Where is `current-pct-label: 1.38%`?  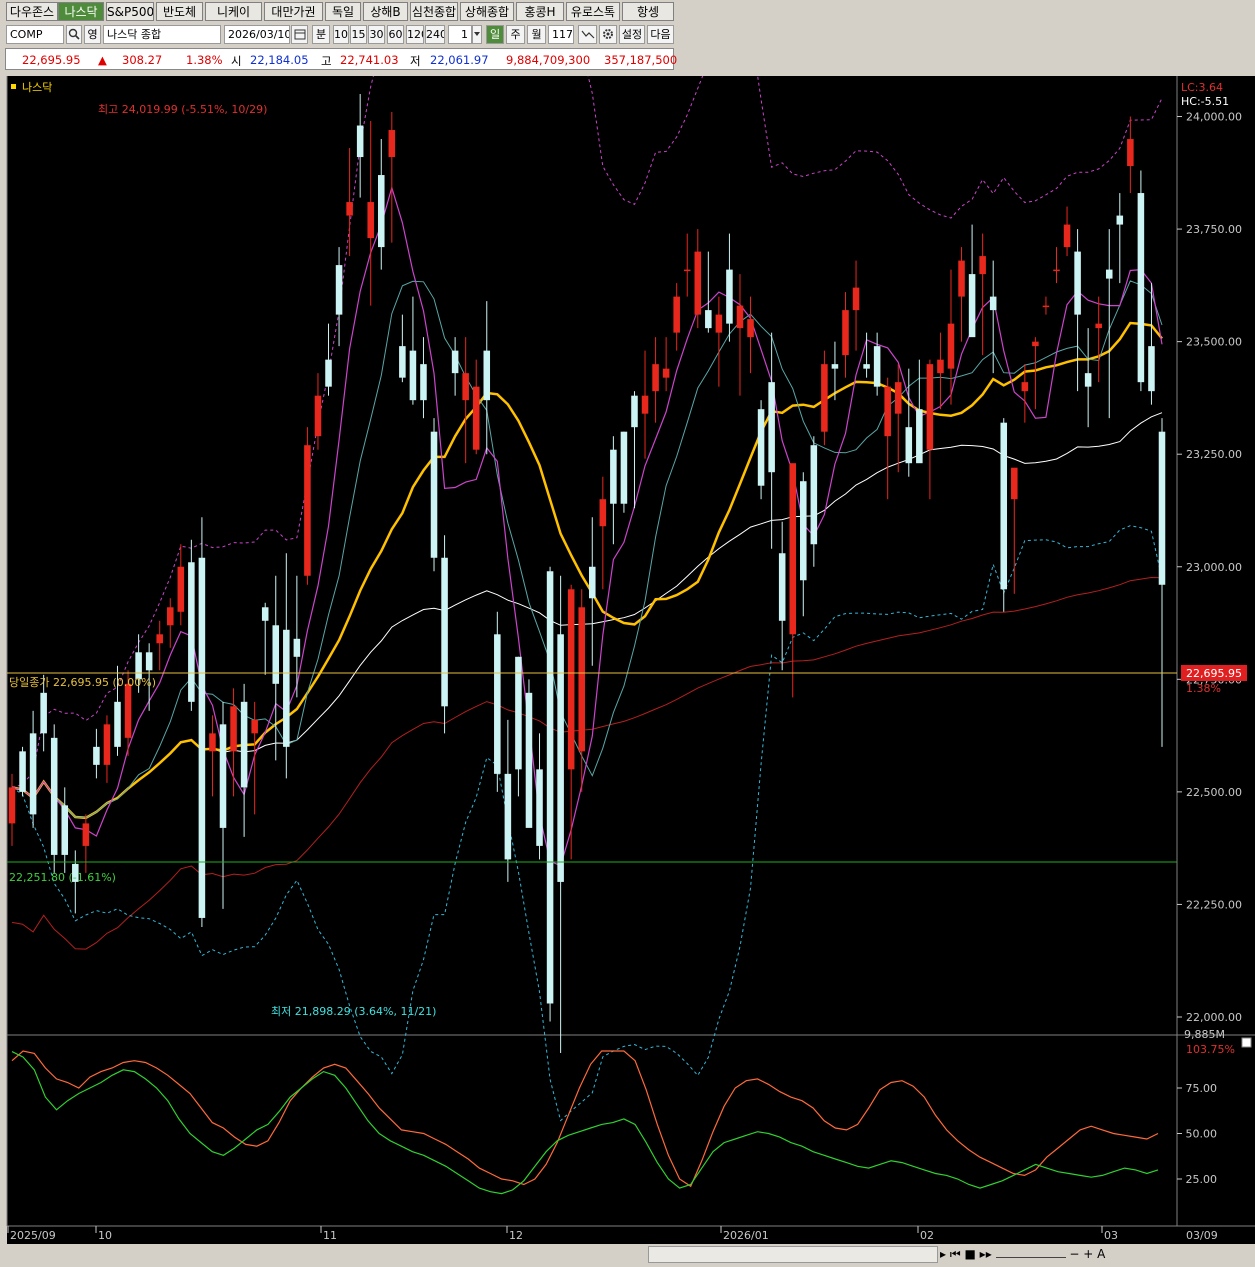
current-pct-label: 1.38% is located at coordinates (1203, 688).